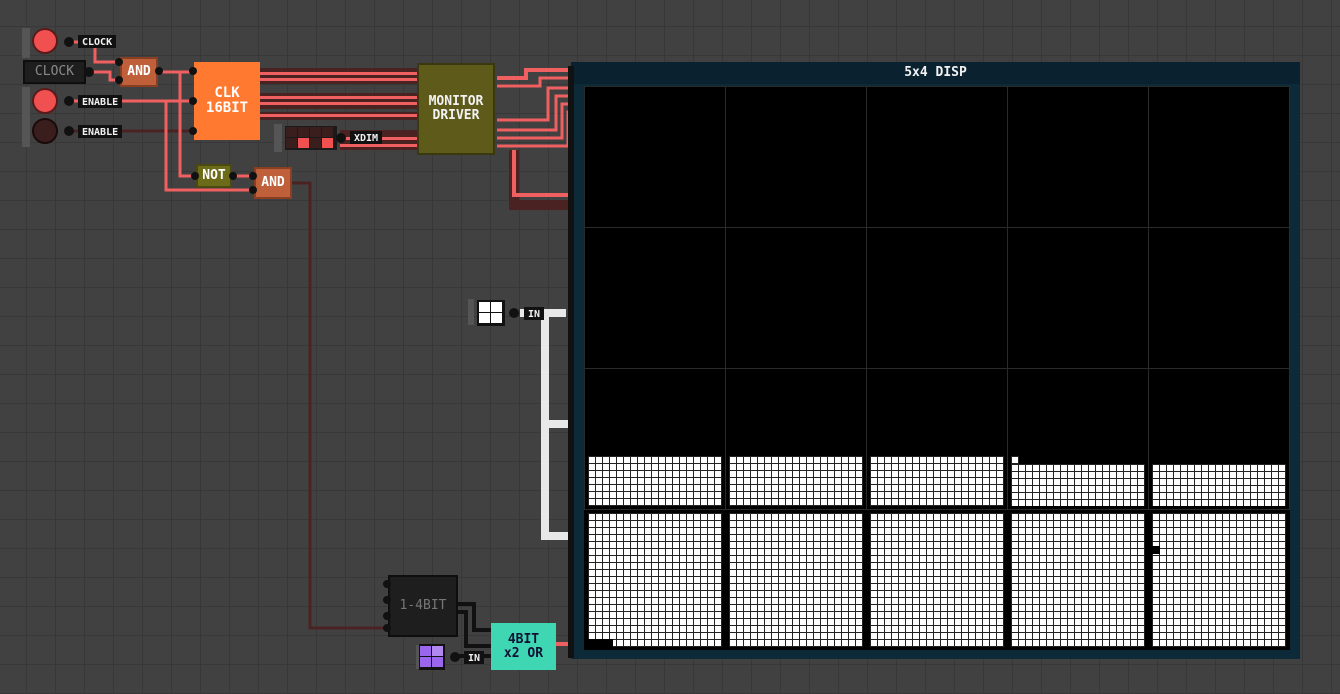 The height and width of the screenshot is (694, 1340). I want to click on and-gate-top: AND, so click(139, 72).